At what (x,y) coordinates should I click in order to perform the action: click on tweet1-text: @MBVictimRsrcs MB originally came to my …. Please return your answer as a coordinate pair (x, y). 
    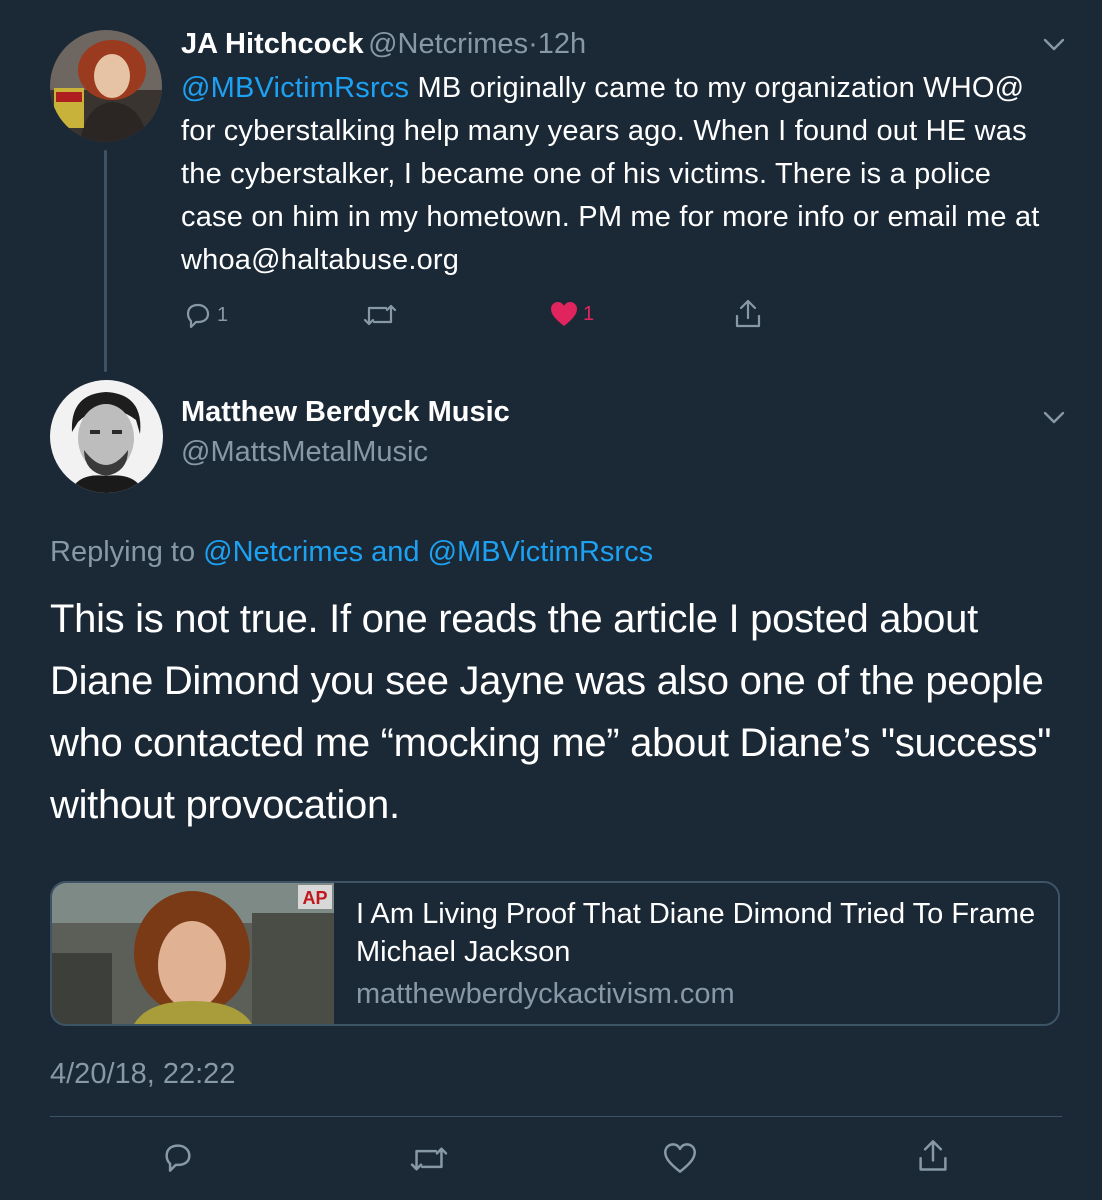
    Looking at the image, I should click on (621, 174).